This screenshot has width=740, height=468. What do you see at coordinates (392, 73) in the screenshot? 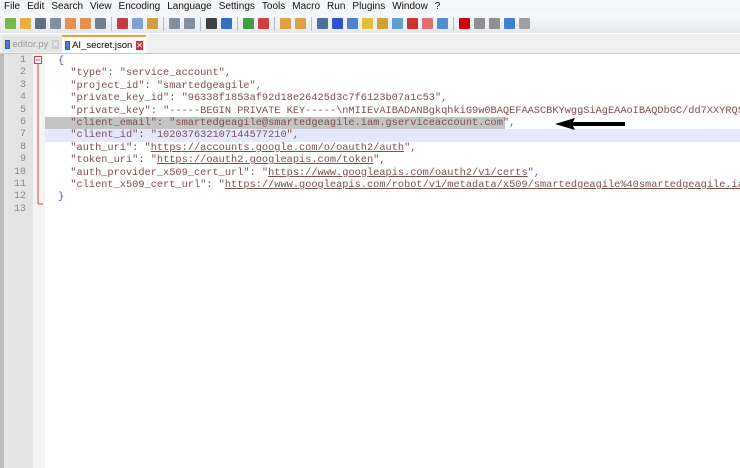
I see `code-line: "type": "service_account",` at bounding box center [392, 73].